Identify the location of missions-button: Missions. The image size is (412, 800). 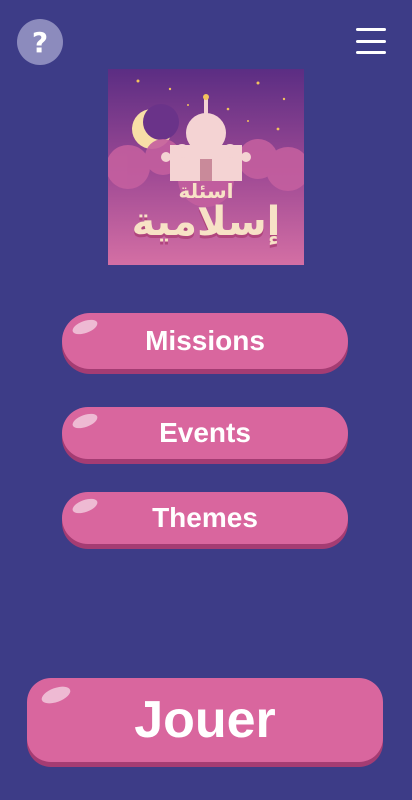
(205, 341).